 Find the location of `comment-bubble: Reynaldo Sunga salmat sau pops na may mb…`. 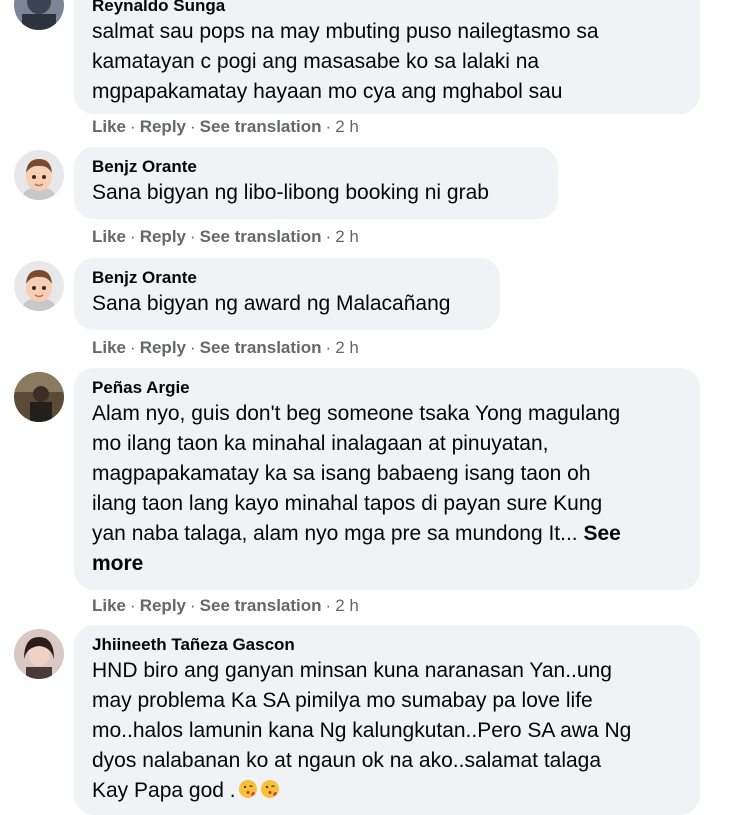

comment-bubble: Reynaldo Sunga salmat sau pops na may mb… is located at coordinates (387, 57).